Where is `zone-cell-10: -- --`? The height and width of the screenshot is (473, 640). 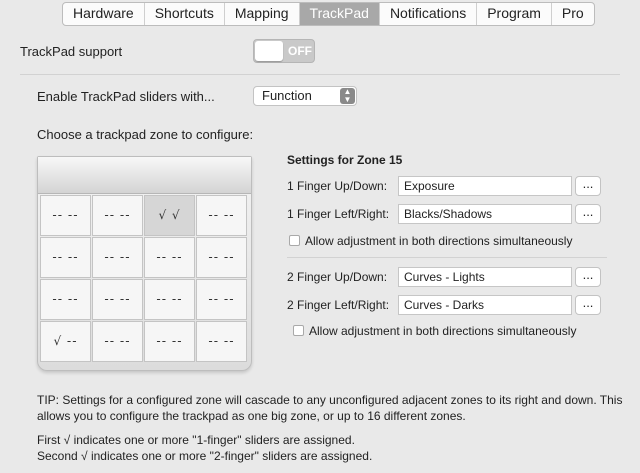 zone-cell-10: -- -- is located at coordinates (117, 299).